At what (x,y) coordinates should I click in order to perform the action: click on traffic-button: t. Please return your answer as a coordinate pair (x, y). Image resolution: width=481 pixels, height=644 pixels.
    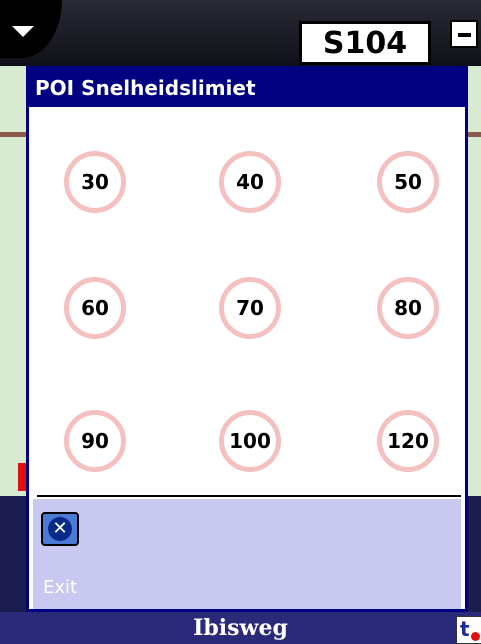
    Looking at the image, I should click on (468, 630).